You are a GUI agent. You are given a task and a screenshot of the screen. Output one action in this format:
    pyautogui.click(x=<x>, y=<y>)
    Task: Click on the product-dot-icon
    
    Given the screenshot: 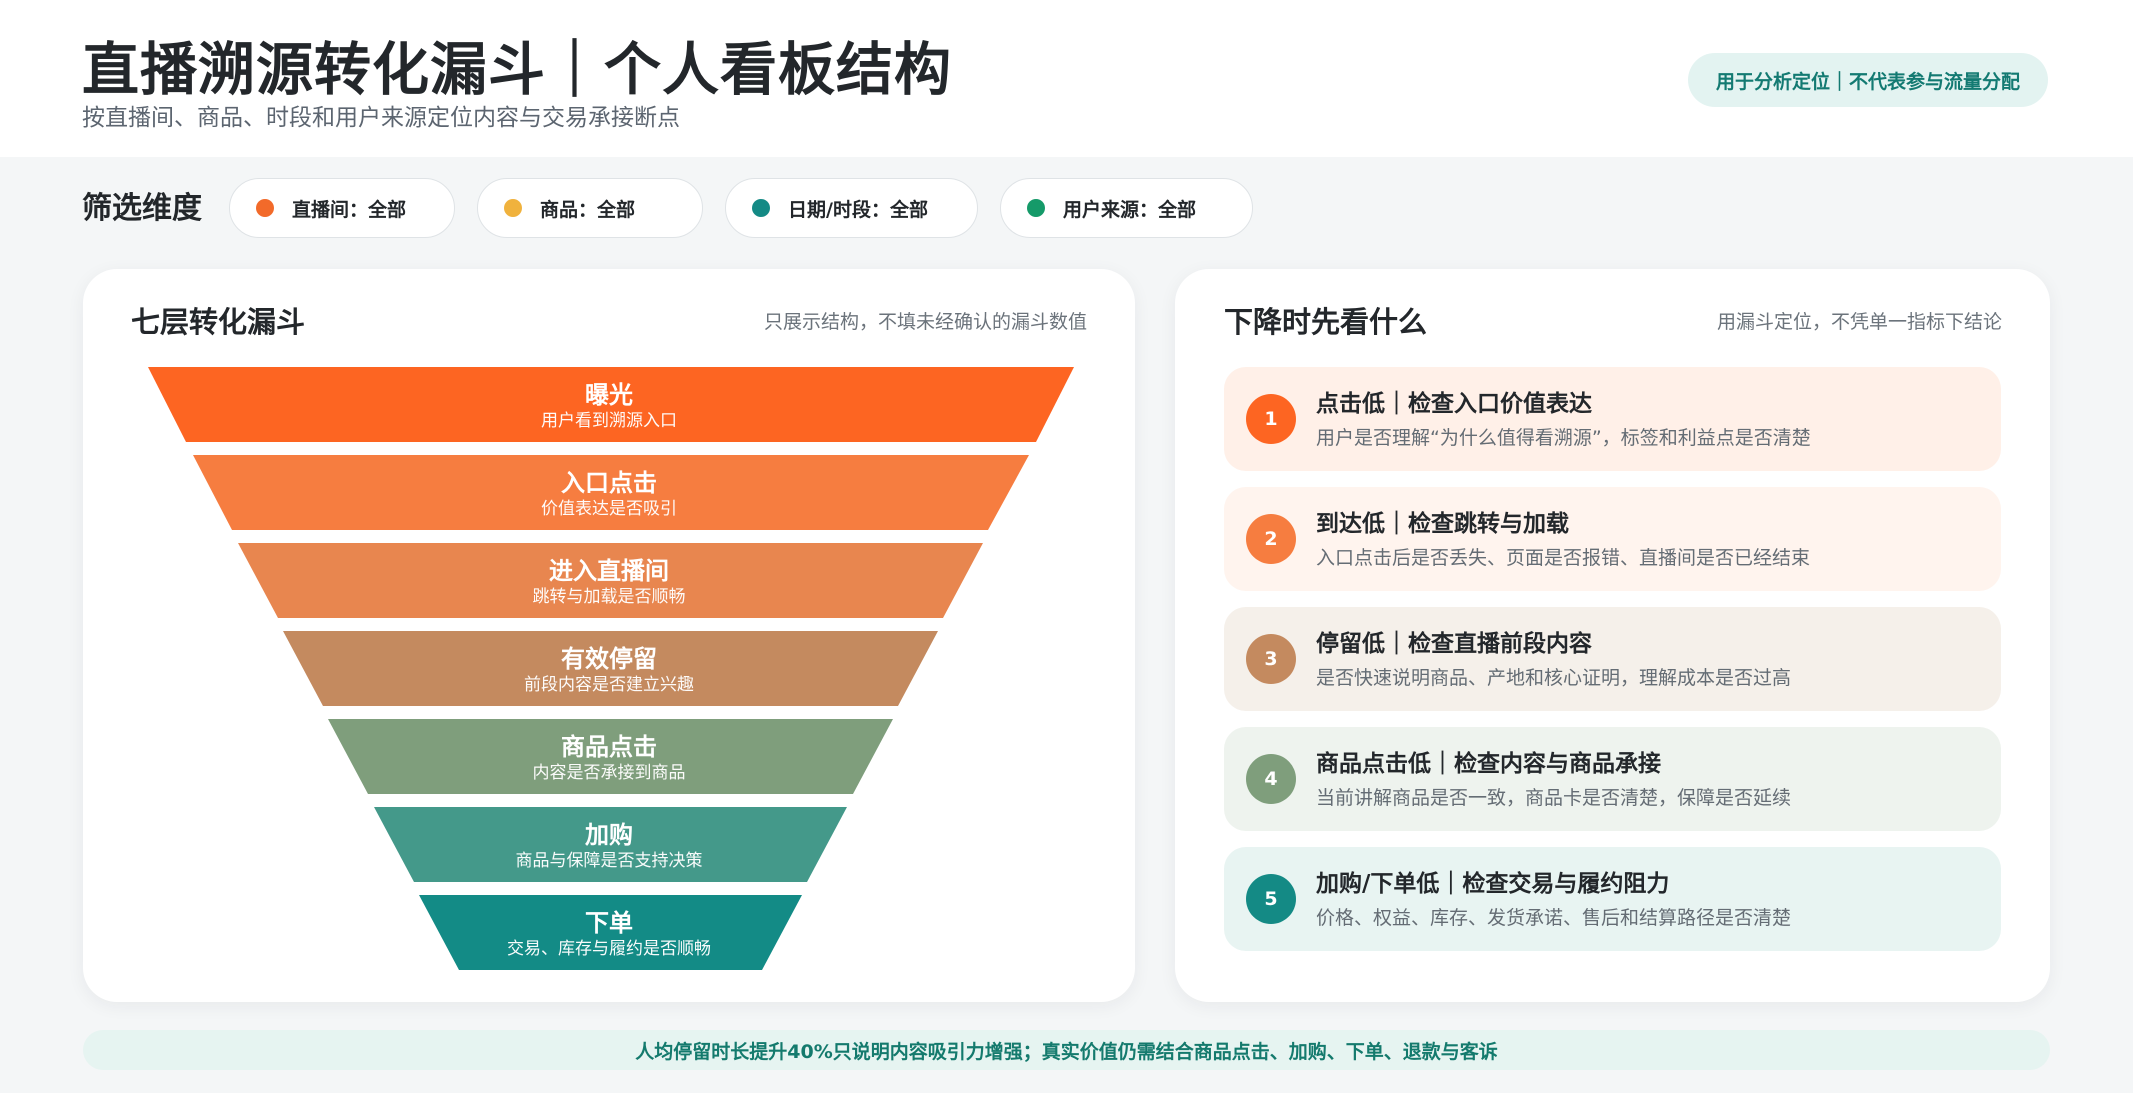 What is the action you would take?
    pyautogui.click(x=513, y=208)
    